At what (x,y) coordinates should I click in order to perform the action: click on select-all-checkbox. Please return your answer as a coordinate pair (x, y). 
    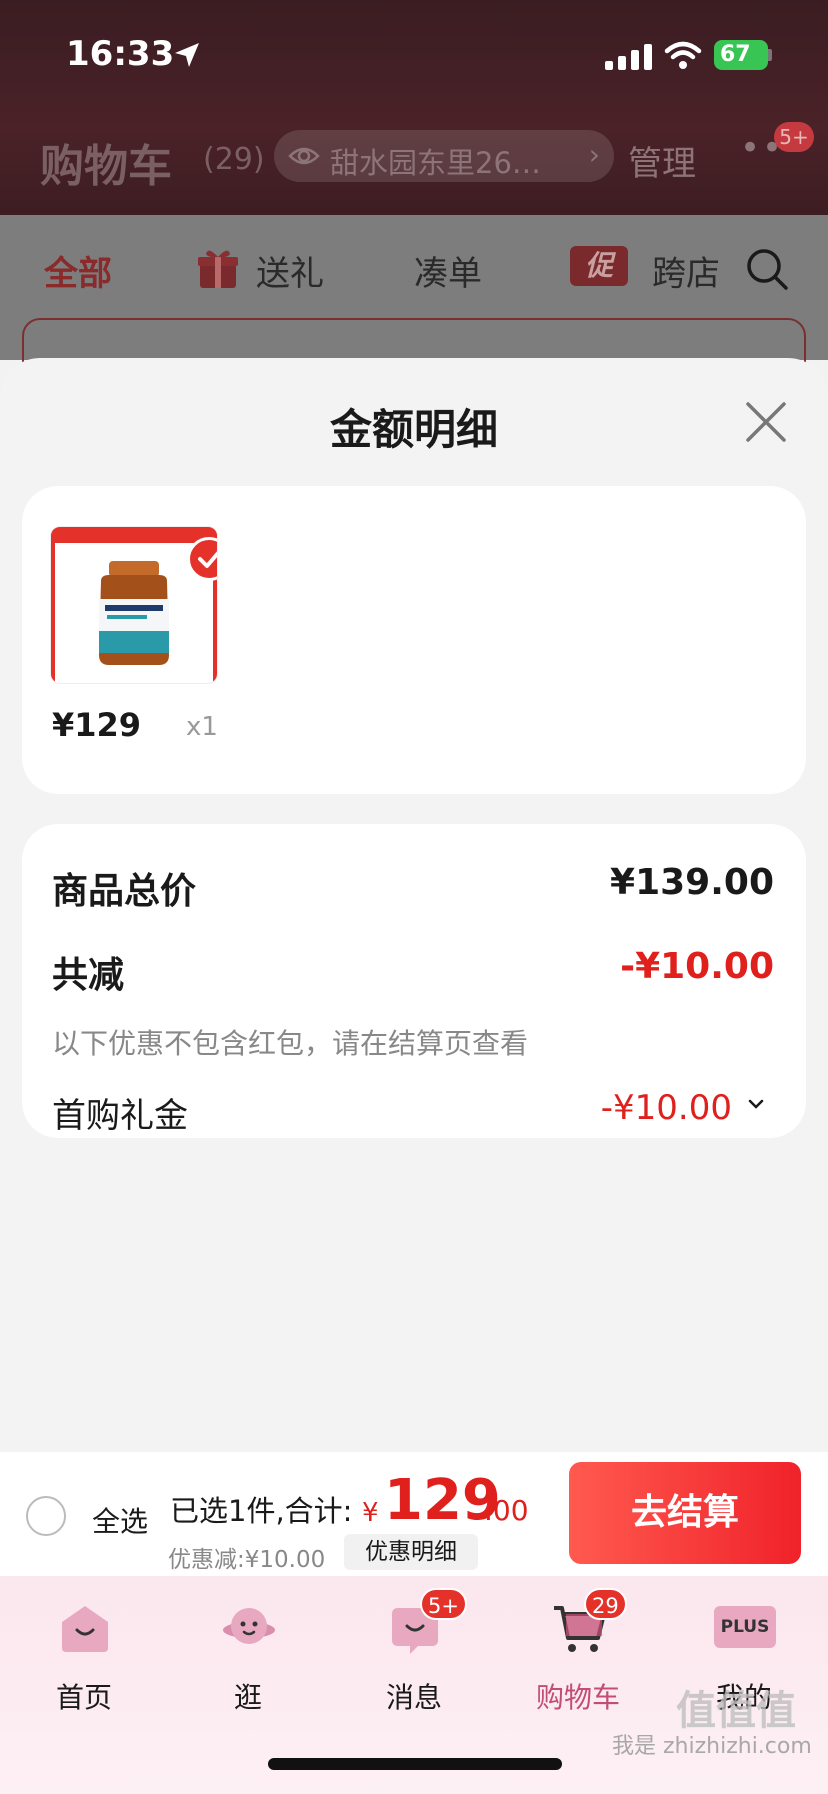
    Looking at the image, I should click on (46, 1516).